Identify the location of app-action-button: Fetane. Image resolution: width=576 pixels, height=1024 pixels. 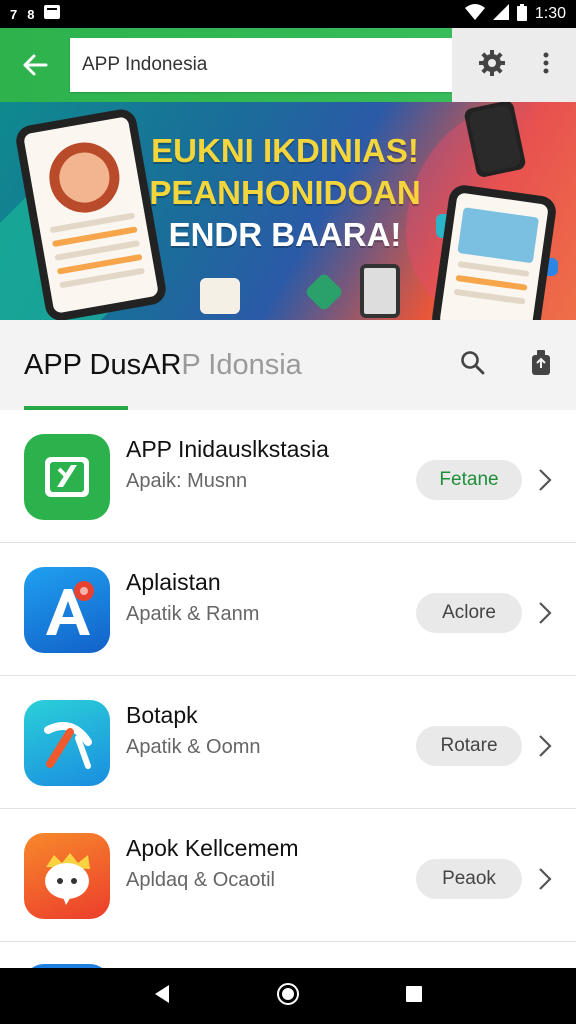
(469, 480).